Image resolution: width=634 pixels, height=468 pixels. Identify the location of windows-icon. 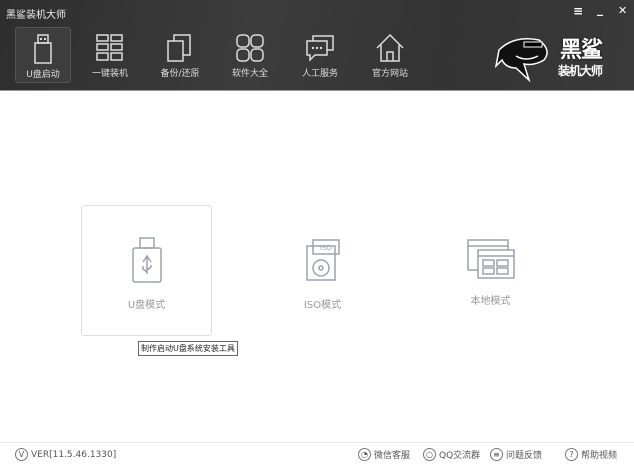
(109, 47).